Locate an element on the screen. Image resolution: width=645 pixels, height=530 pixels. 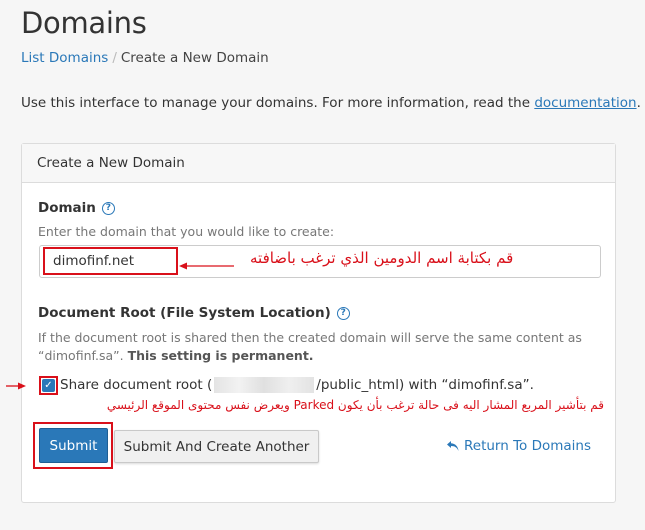
share-docroot-checkbox: ✓ is located at coordinates (48, 385).